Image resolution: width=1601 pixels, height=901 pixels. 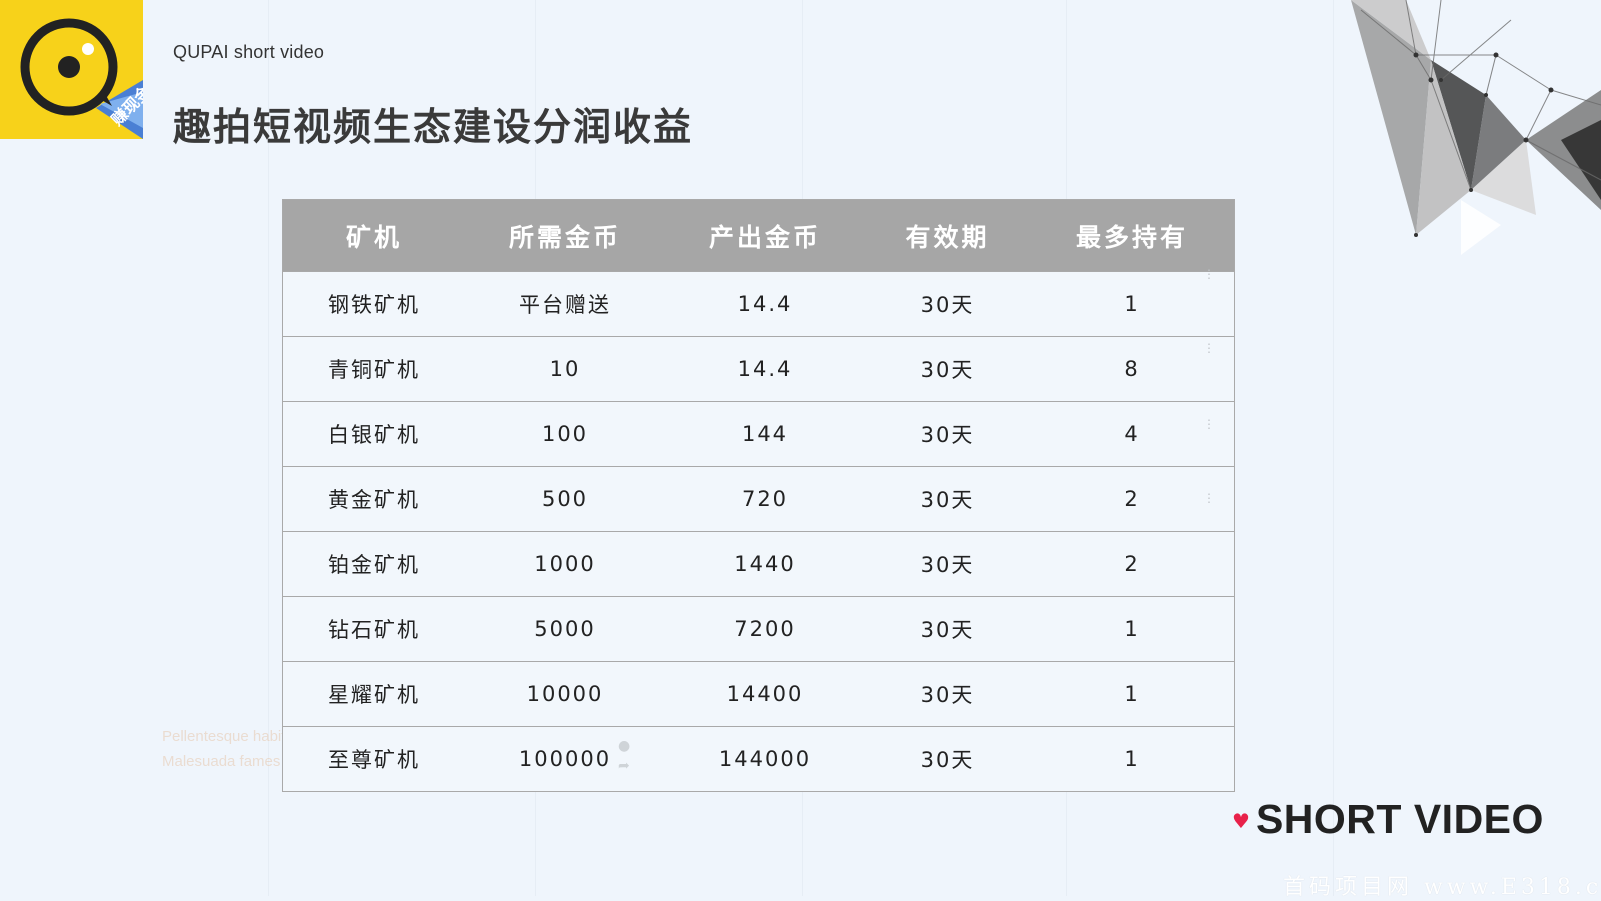 What do you see at coordinates (374, 564) in the screenshot?
I see `table-cell: 铂金矿机` at bounding box center [374, 564].